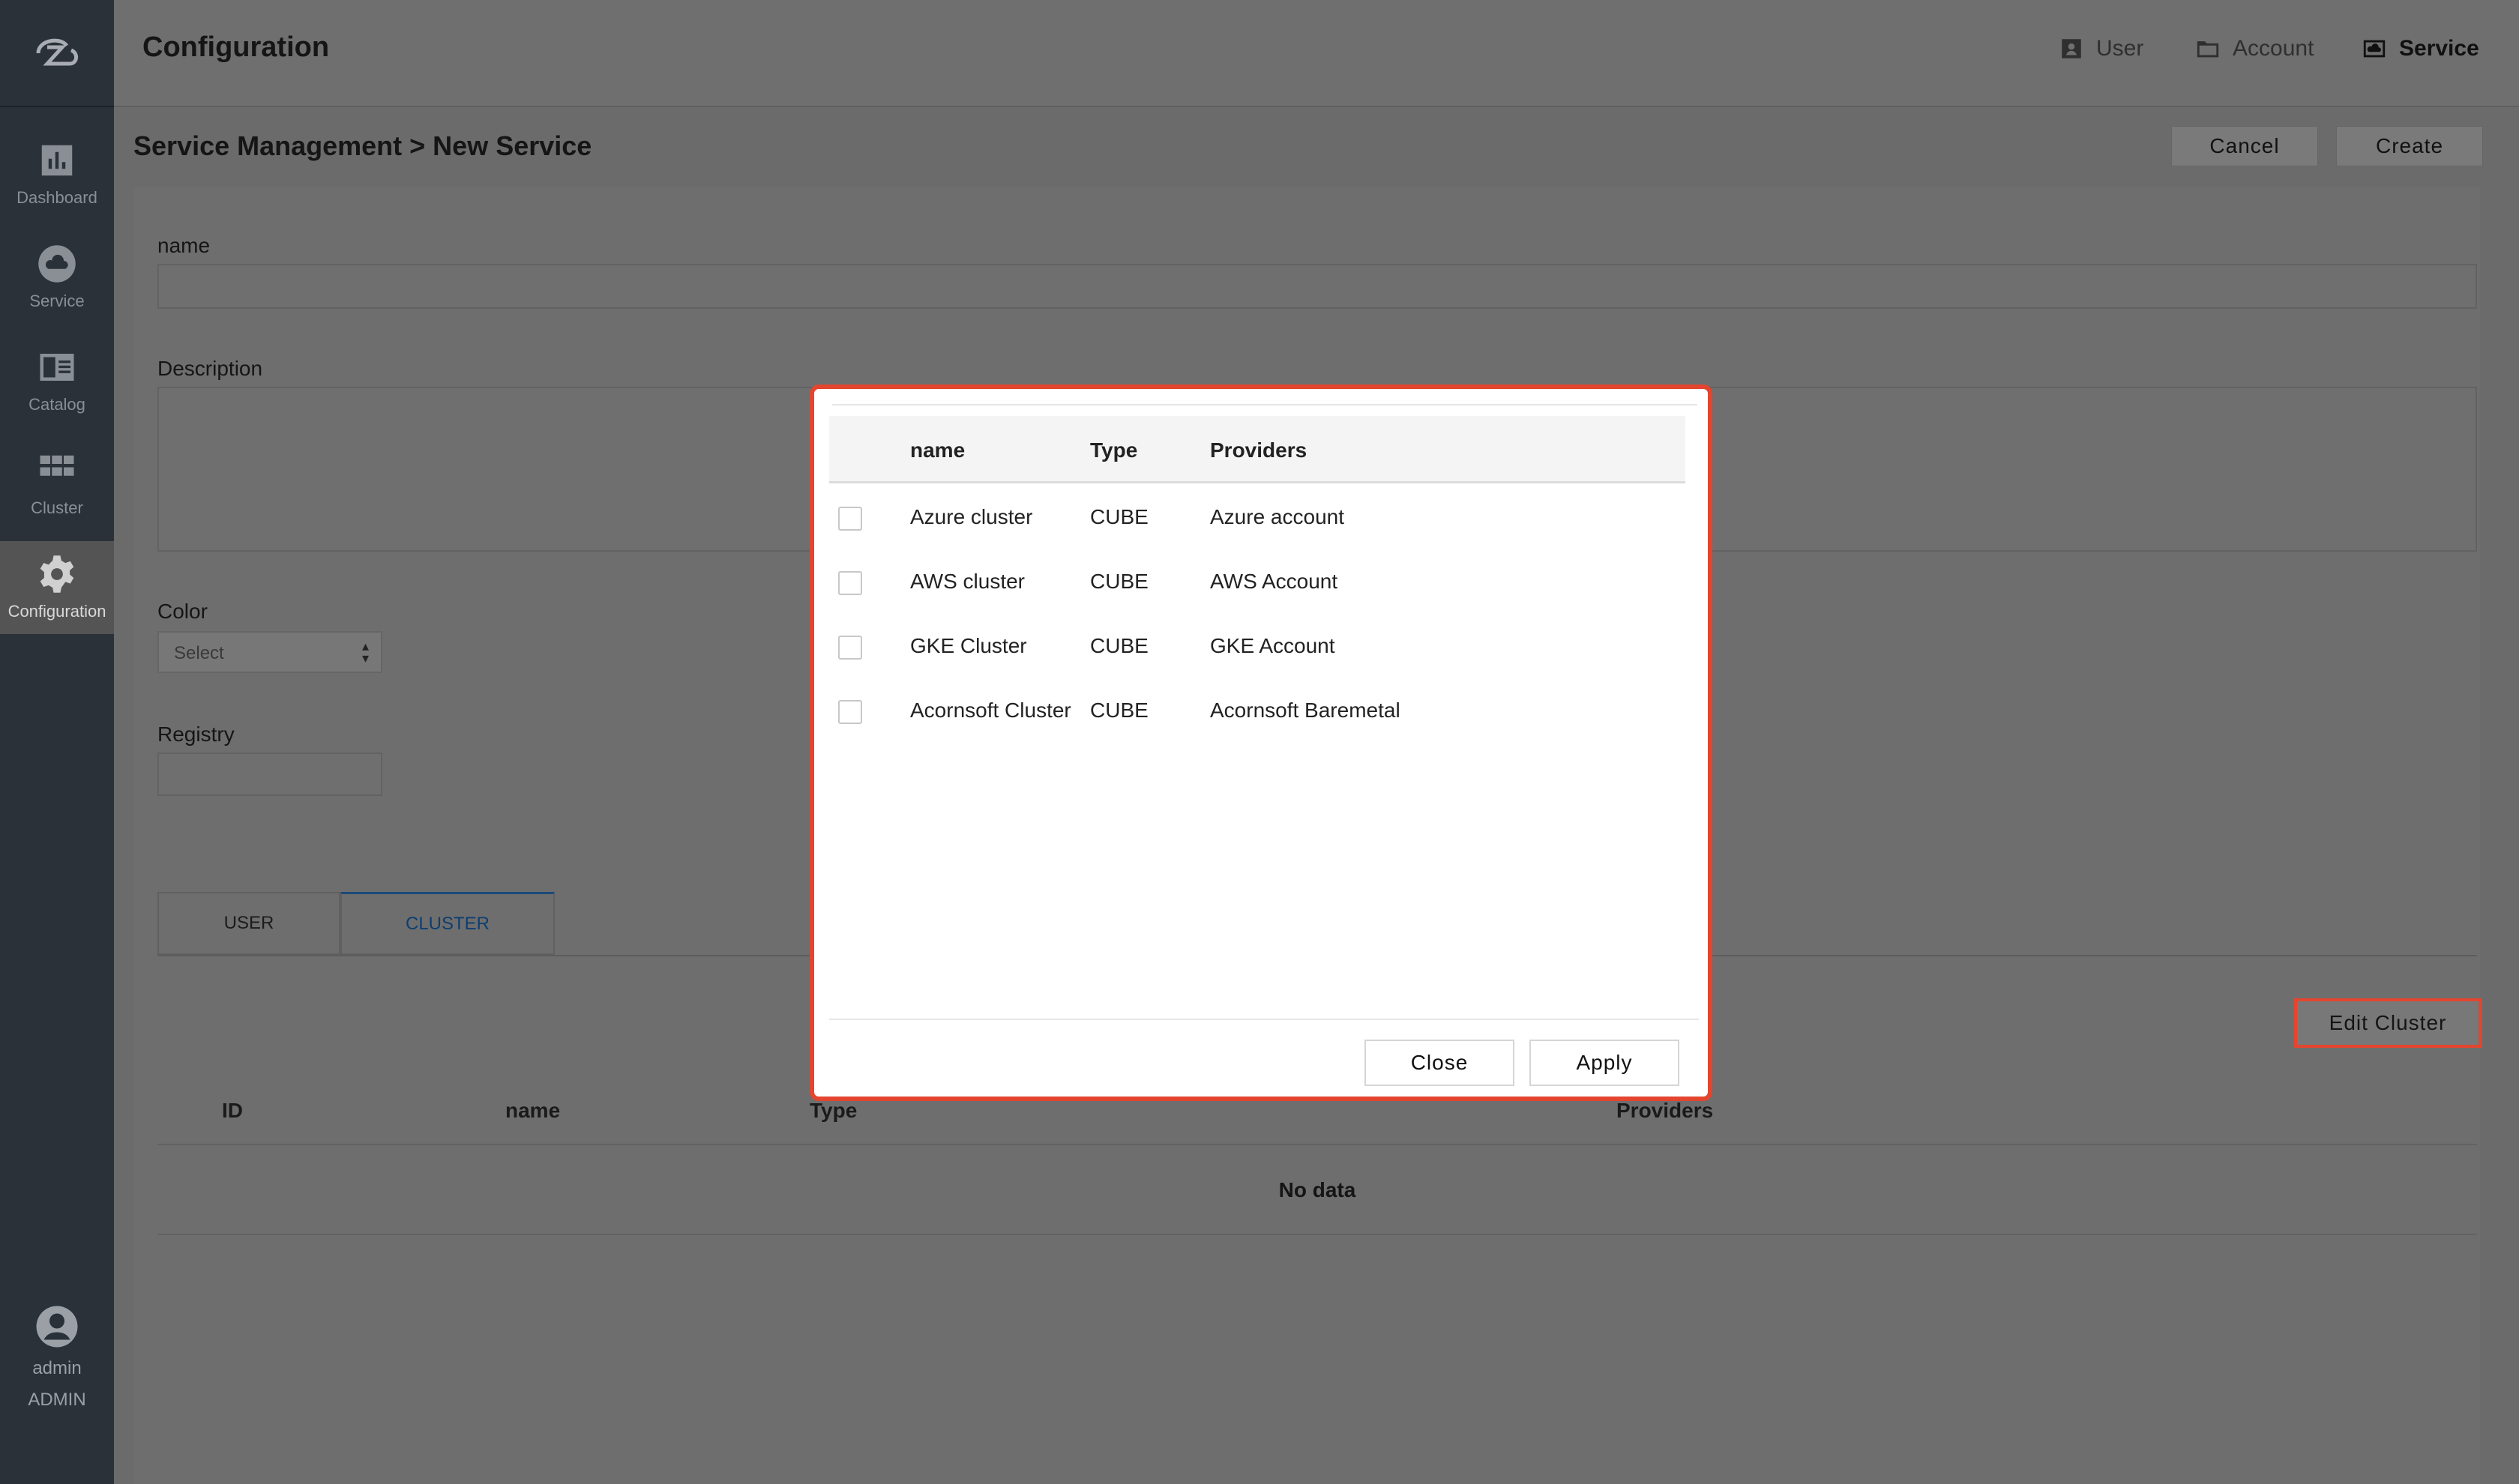  Describe the element at coordinates (2273, 49) in the screenshot. I see `header-nav-label: Account` at that location.